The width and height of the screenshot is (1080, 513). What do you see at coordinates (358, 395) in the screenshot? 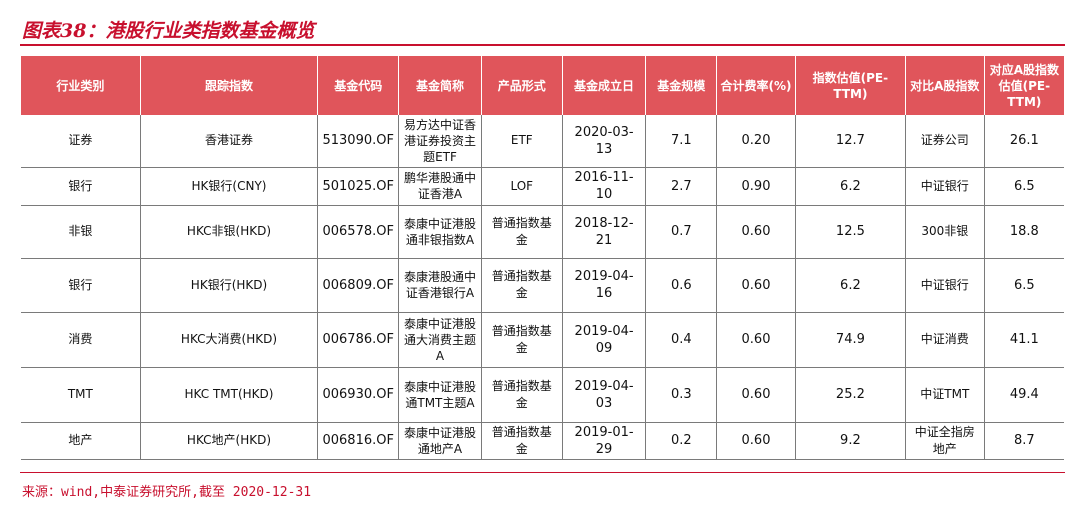
I see `fund-code-cell: 006930.OF` at bounding box center [358, 395].